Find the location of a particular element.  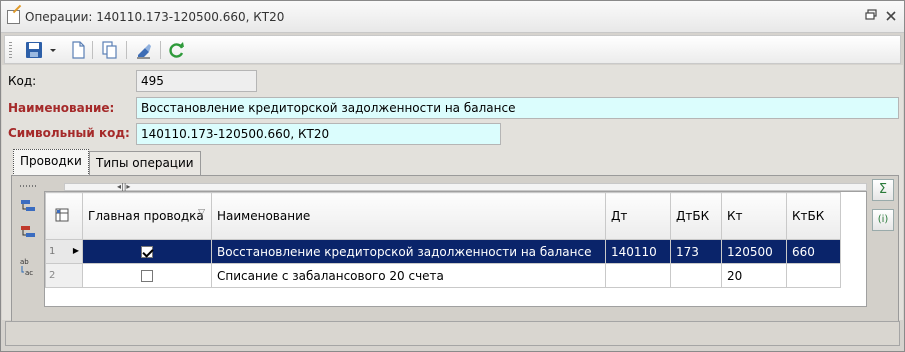

info-button: (i) is located at coordinates (883, 220).